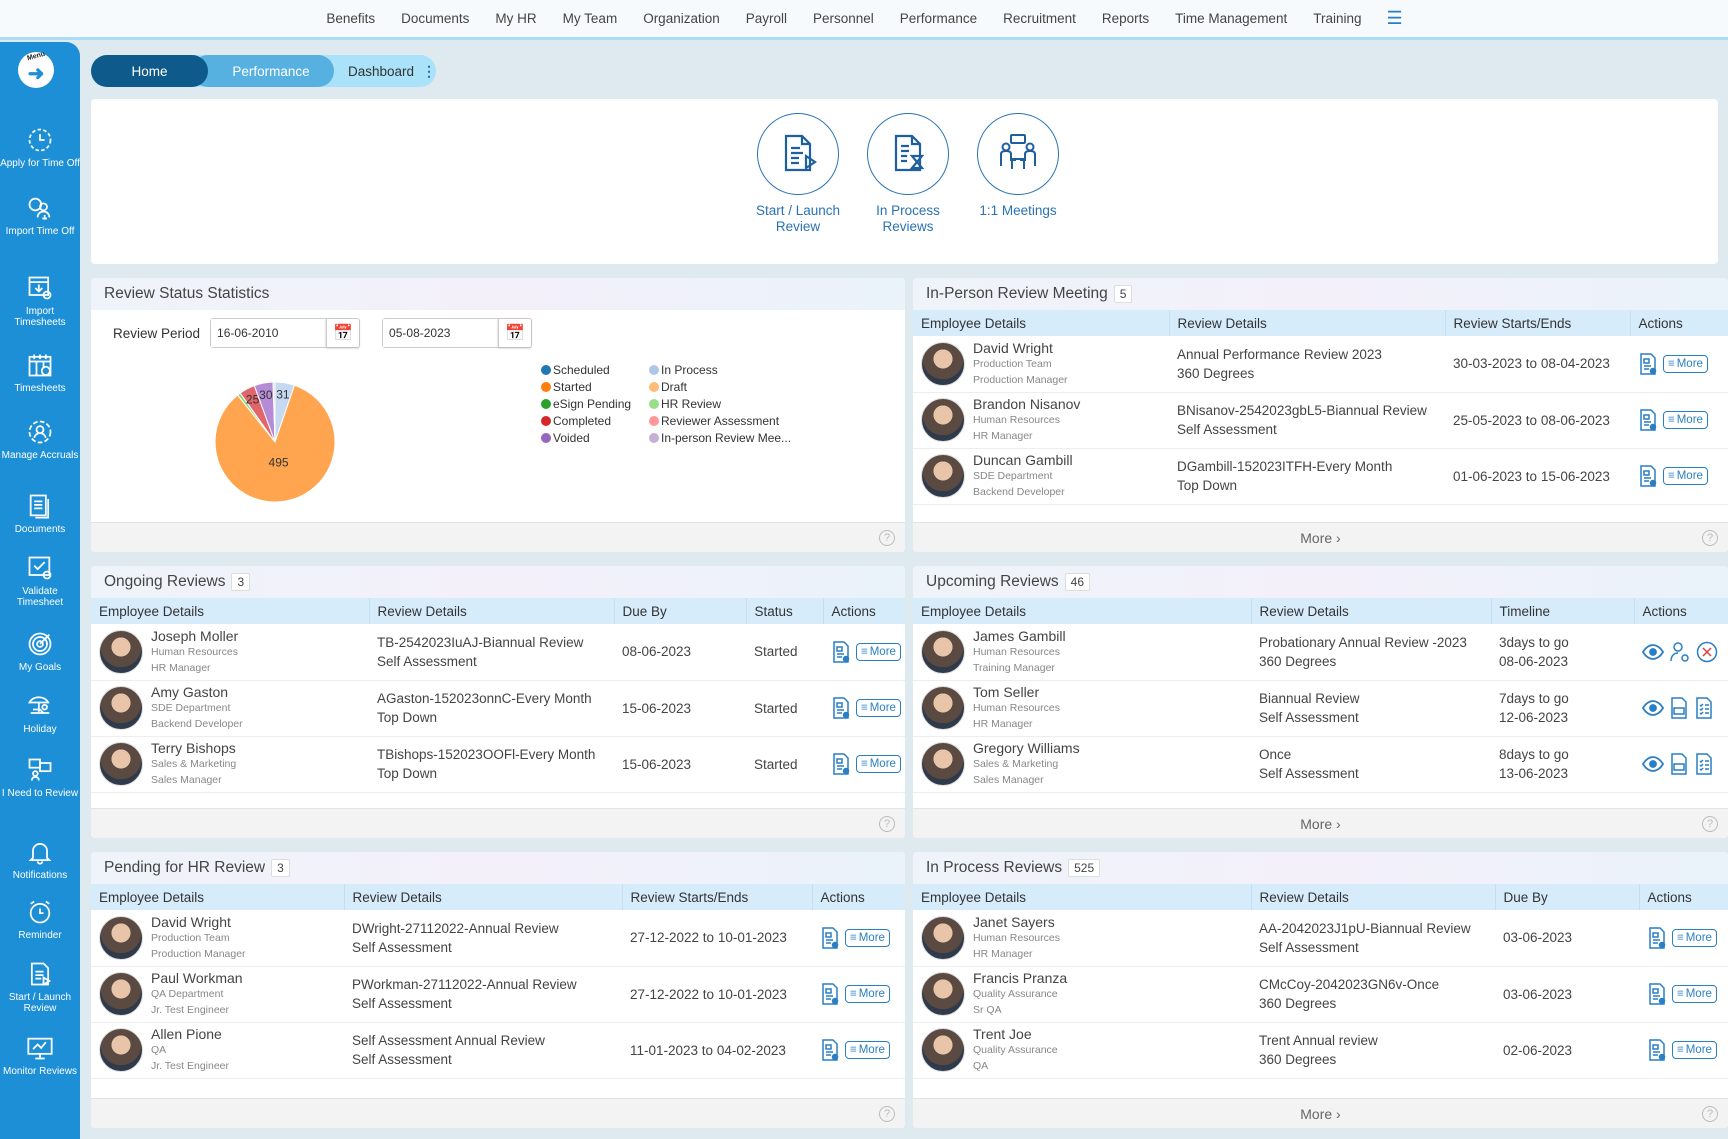 The height and width of the screenshot is (1139, 1728). What do you see at coordinates (1016, 692) in the screenshot?
I see `employee-name: Tom Seller` at bounding box center [1016, 692].